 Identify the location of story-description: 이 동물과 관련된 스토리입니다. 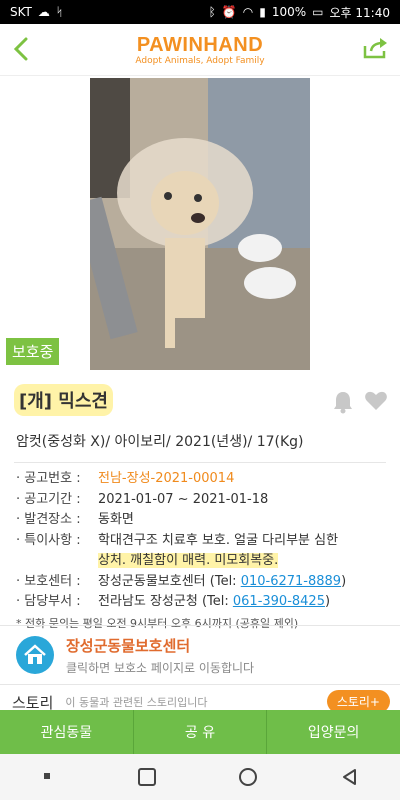
(136, 702).